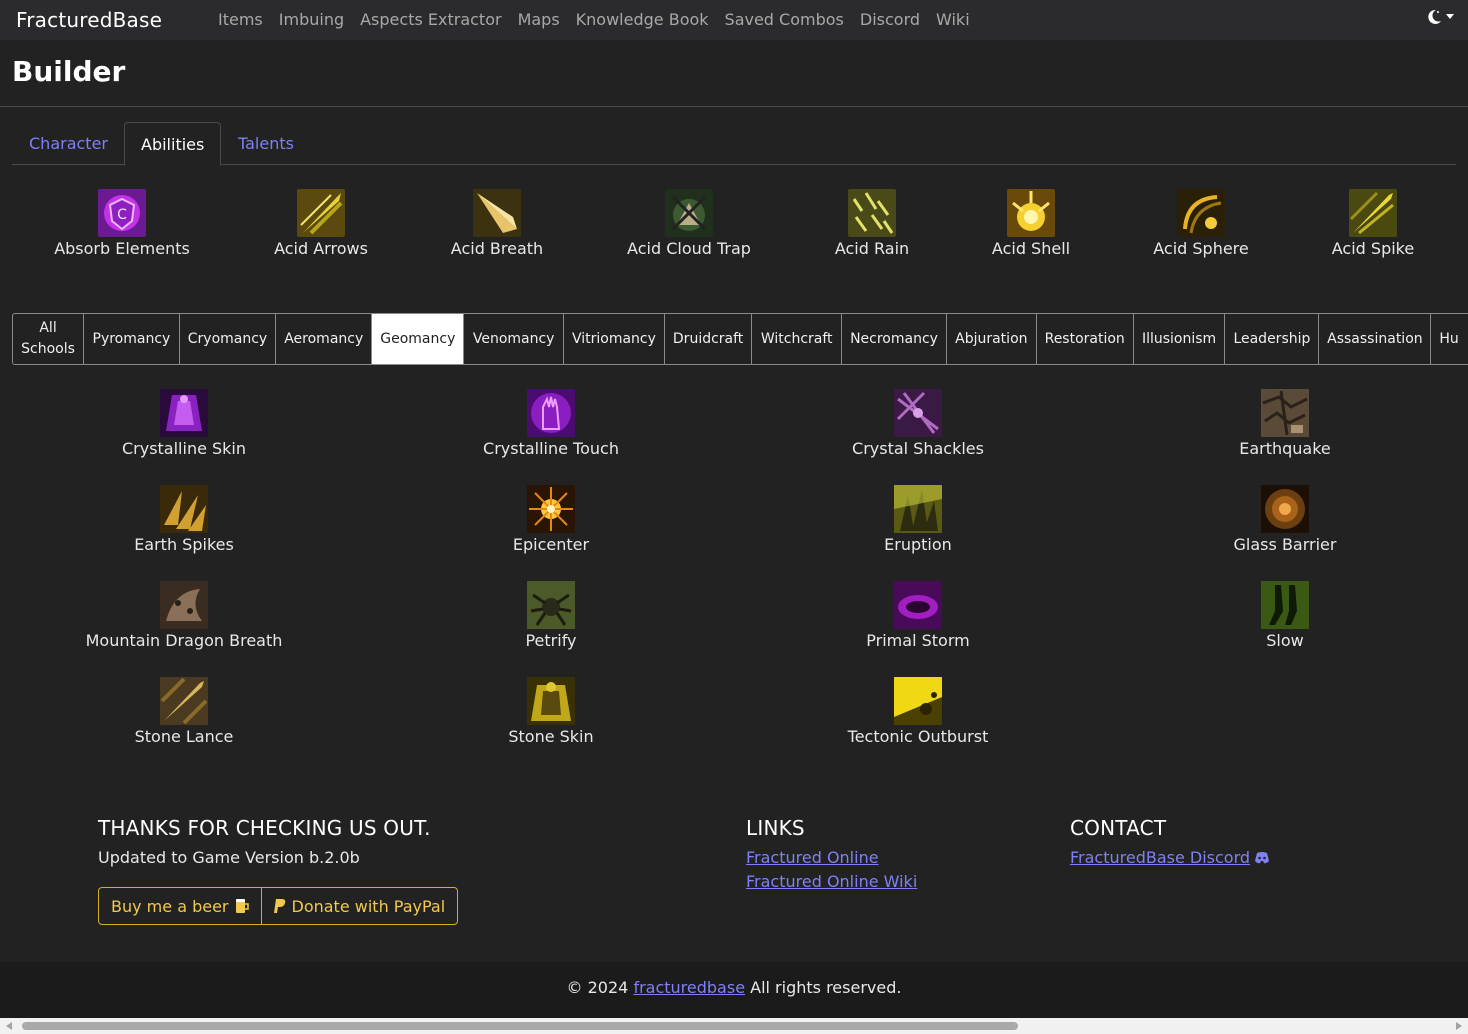  I want to click on spell-label: Stone Lance, so click(184, 736).